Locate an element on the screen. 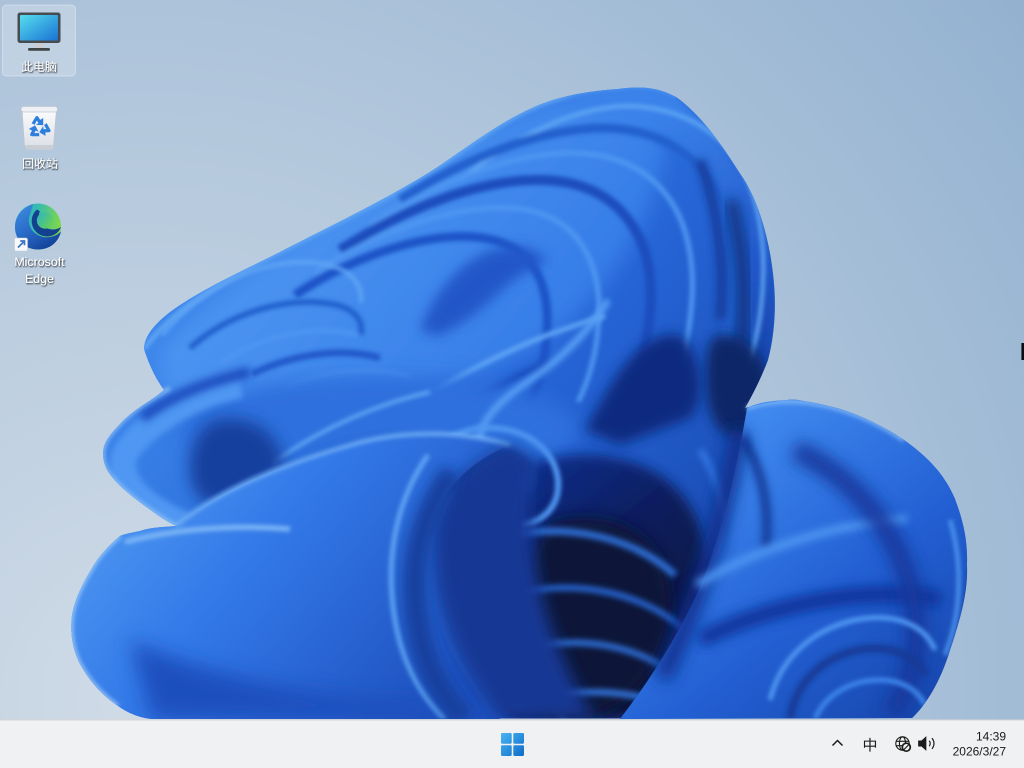 This screenshot has height=768, width=1024. svg-text: 14:39 is located at coordinates (991, 737).